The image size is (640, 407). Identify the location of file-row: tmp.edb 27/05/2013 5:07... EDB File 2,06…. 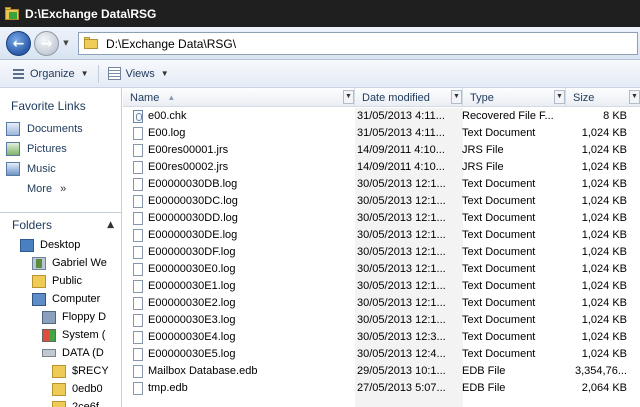
(381, 388).